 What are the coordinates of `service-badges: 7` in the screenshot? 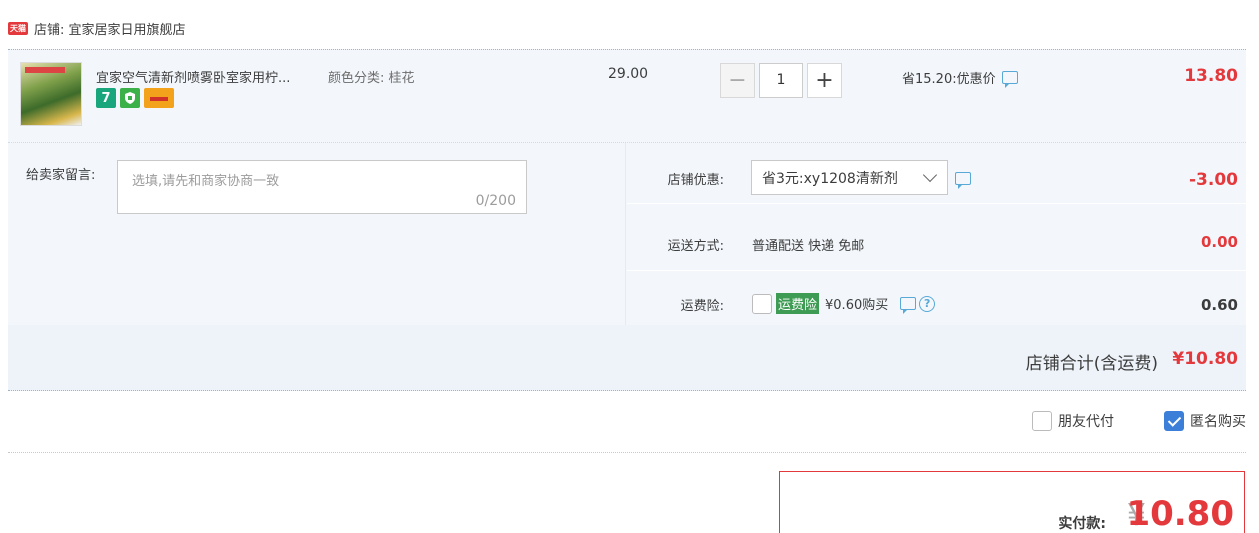 It's located at (135, 98).